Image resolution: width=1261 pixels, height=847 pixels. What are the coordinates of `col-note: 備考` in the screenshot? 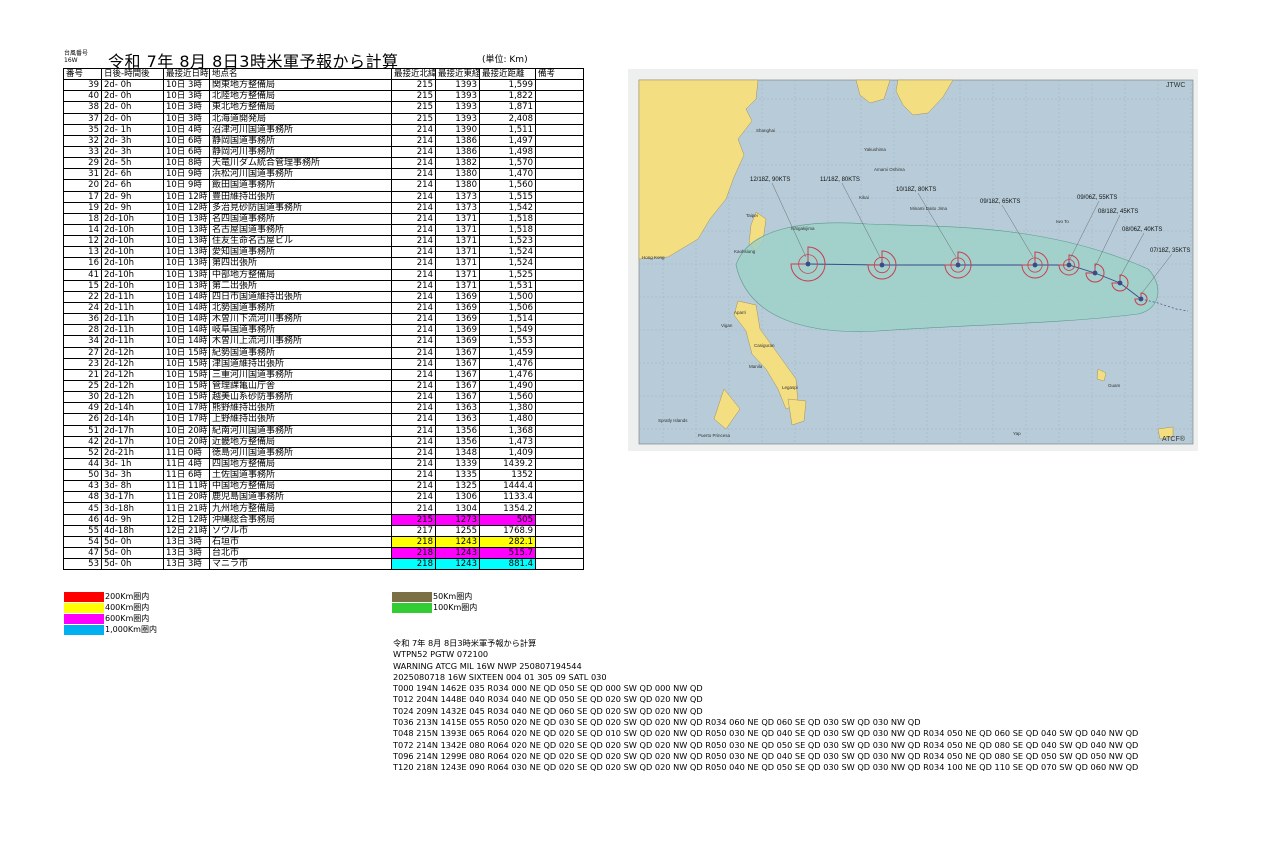 It's located at (559, 74).